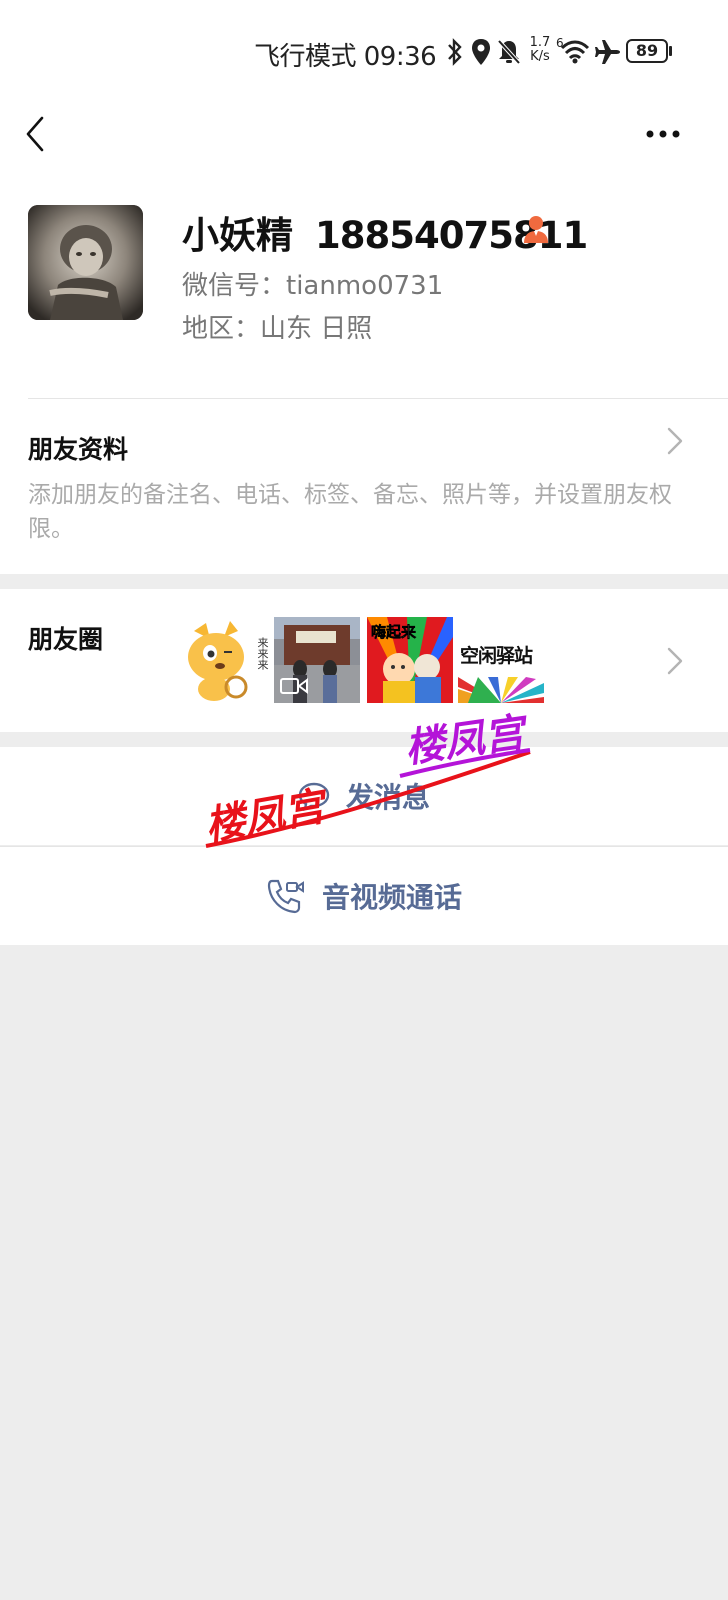 Image resolution: width=728 pixels, height=1600 pixels. What do you see at coordinates (455, 54) in the screenshot?
I see `bluetooth-icon` at bounding box center [455, 54].